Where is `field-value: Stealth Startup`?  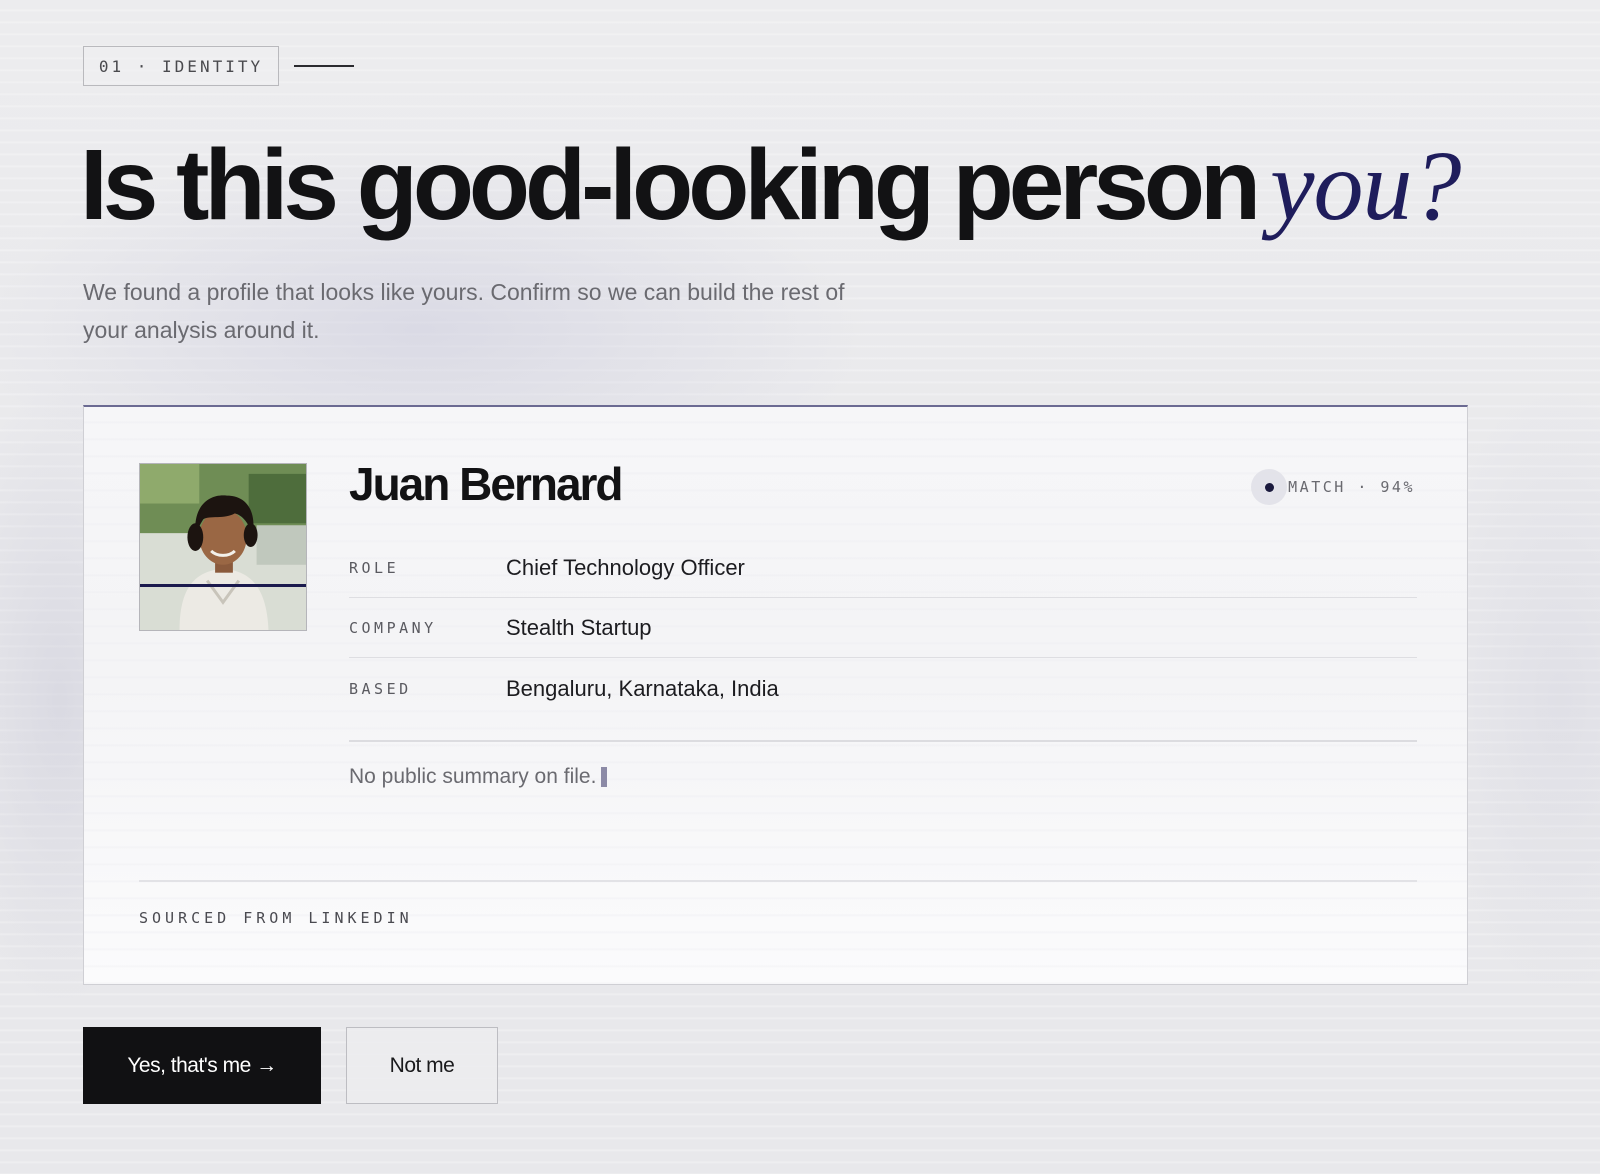
field-value: Stealth Startup is located at coordinates (579, 627).